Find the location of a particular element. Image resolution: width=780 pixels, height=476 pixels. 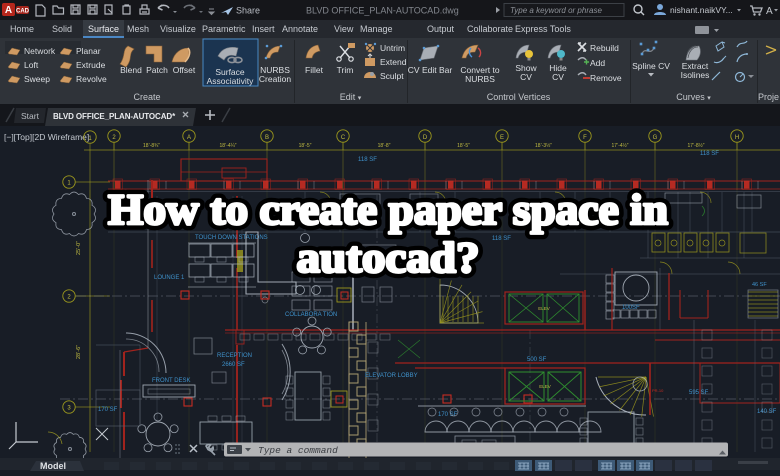

svg-text: ELEVATOR LOBBY is located at coordinates (391, 376).